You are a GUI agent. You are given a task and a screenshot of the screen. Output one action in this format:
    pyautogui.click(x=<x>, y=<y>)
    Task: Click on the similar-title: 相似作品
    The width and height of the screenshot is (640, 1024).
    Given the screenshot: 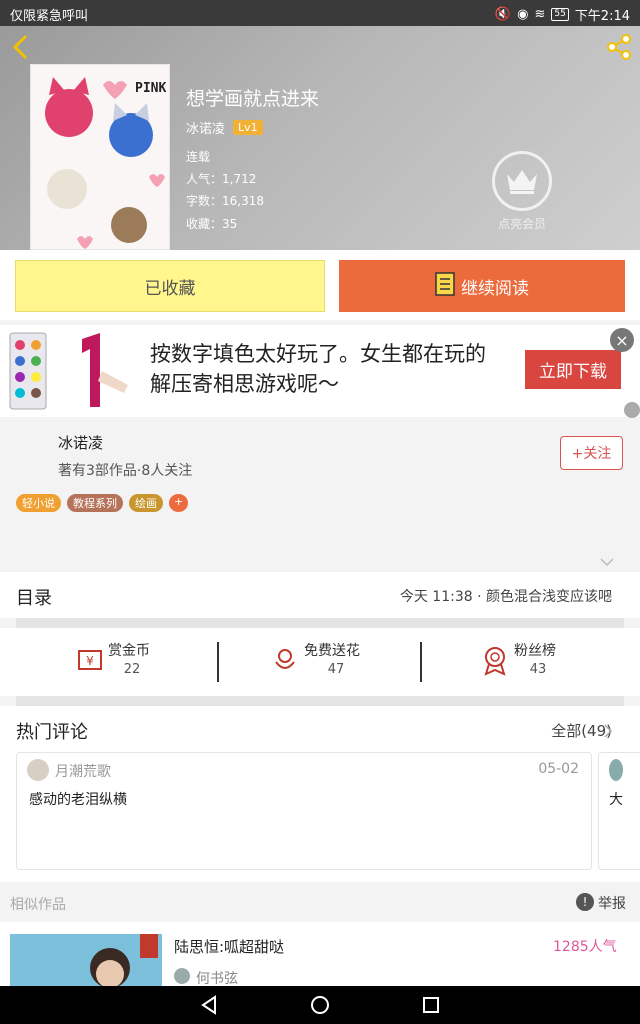 What is the action you would take?
    pyautogui.click(x=38, y=905)
    